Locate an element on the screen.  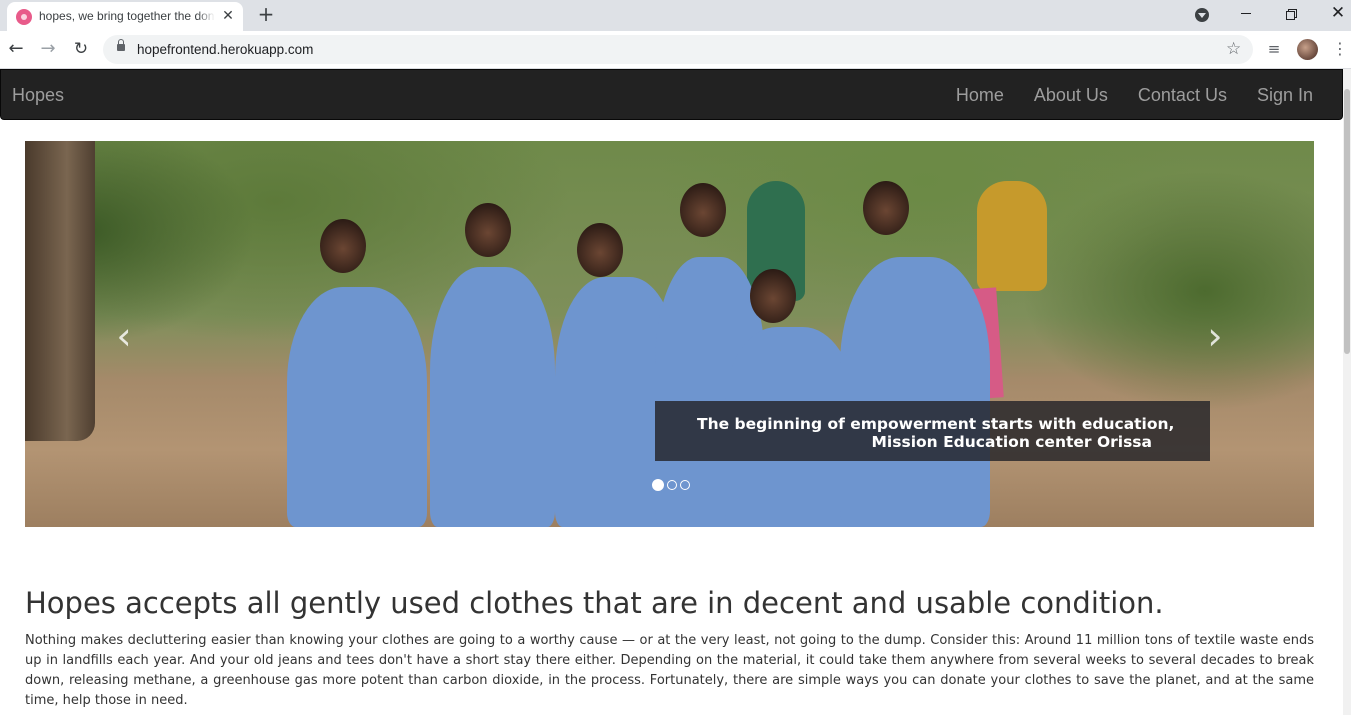
browser-tab: hopes, we bring together the donors ✕ is located at coordinates (125, 16).